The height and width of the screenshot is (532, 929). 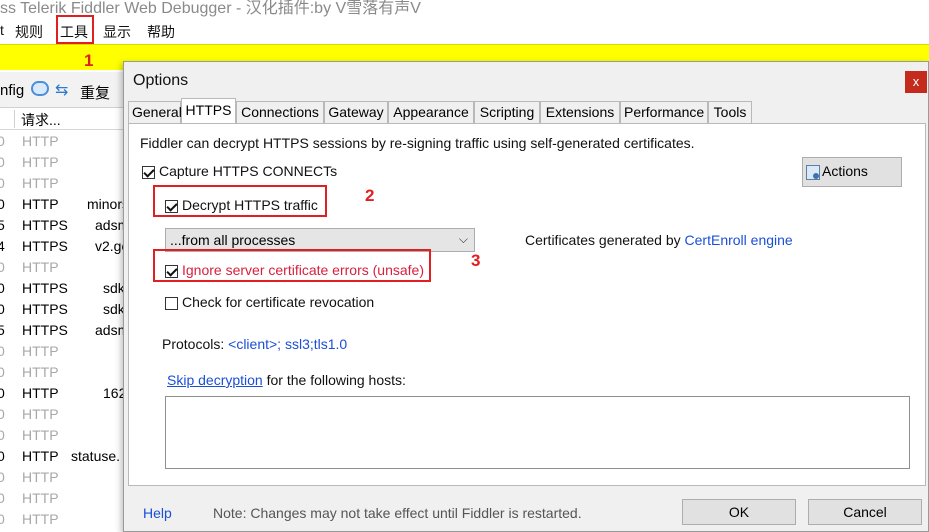 What do you see at coordinates (463, 239) in the screenshot?
I see `chevron-down-icon: ⌵` at bounding box center [463, 239].